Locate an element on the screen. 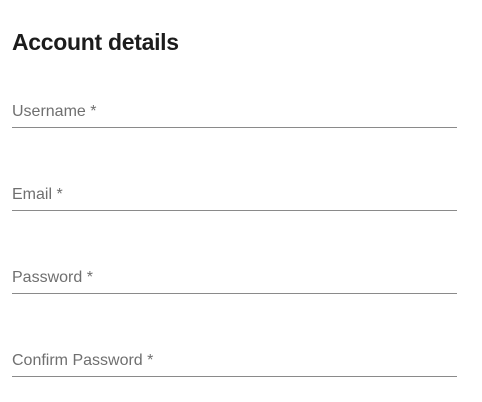 The height and width of the screenshot is (402, 482). confirm-password-input is located at coordinates (234, 361).